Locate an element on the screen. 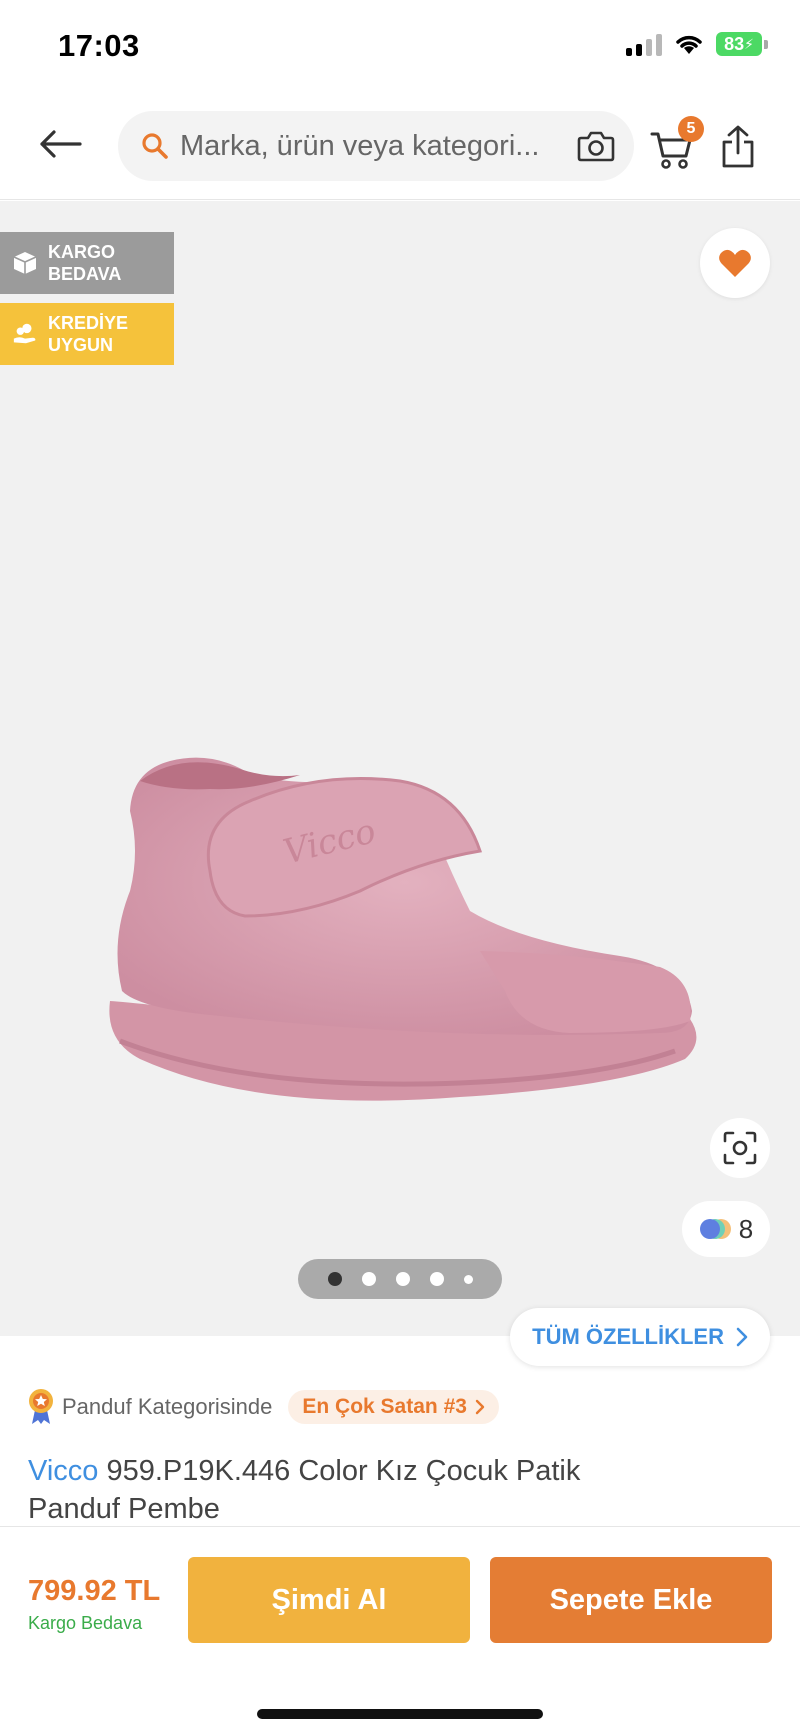  back-button is located at coordinates (60, 144).